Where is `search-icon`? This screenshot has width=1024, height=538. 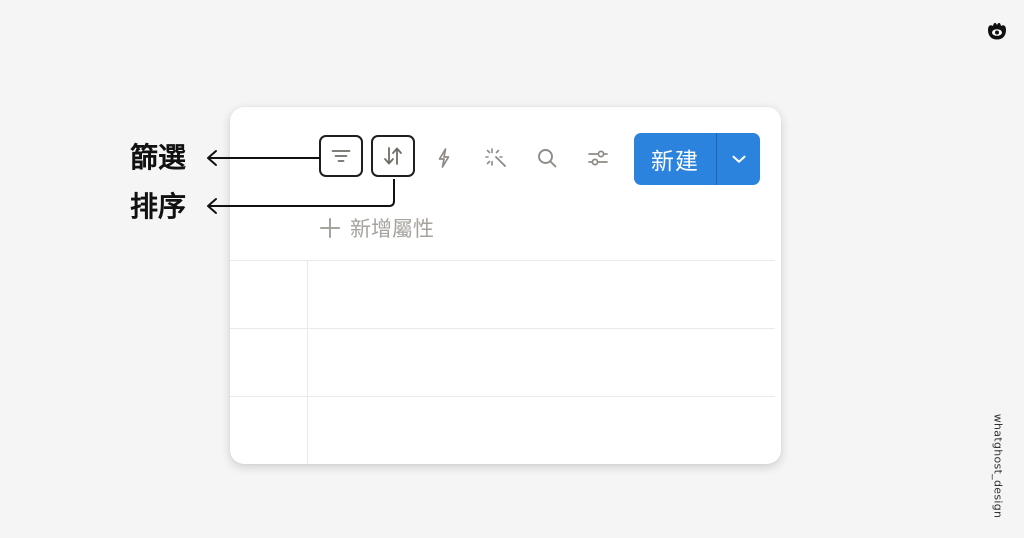
search-icon is located at coordinates (547, 158).